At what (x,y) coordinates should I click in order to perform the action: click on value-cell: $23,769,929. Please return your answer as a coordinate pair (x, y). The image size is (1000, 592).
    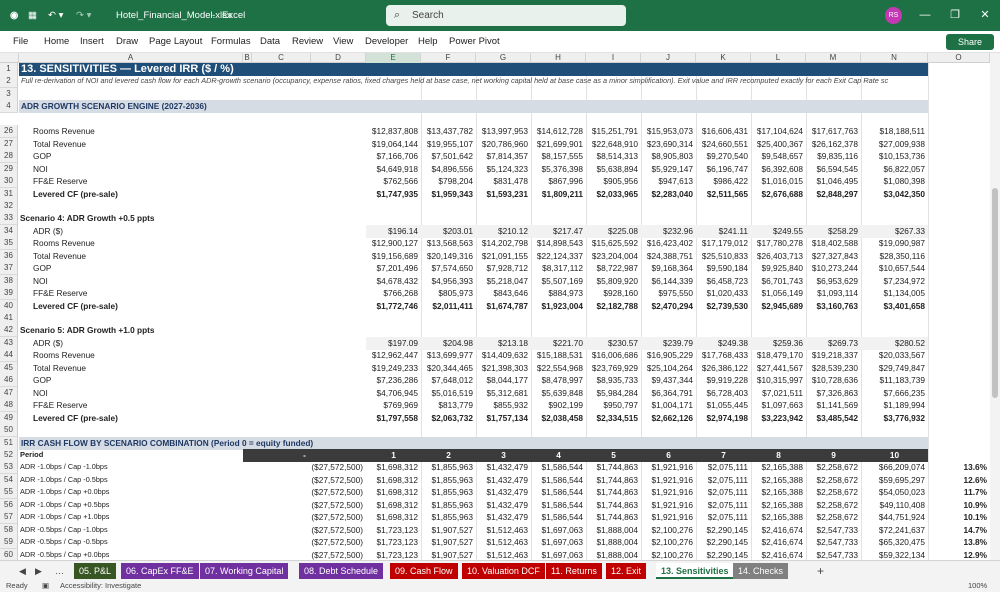
    Looking at the image, I should click on (613, 368).